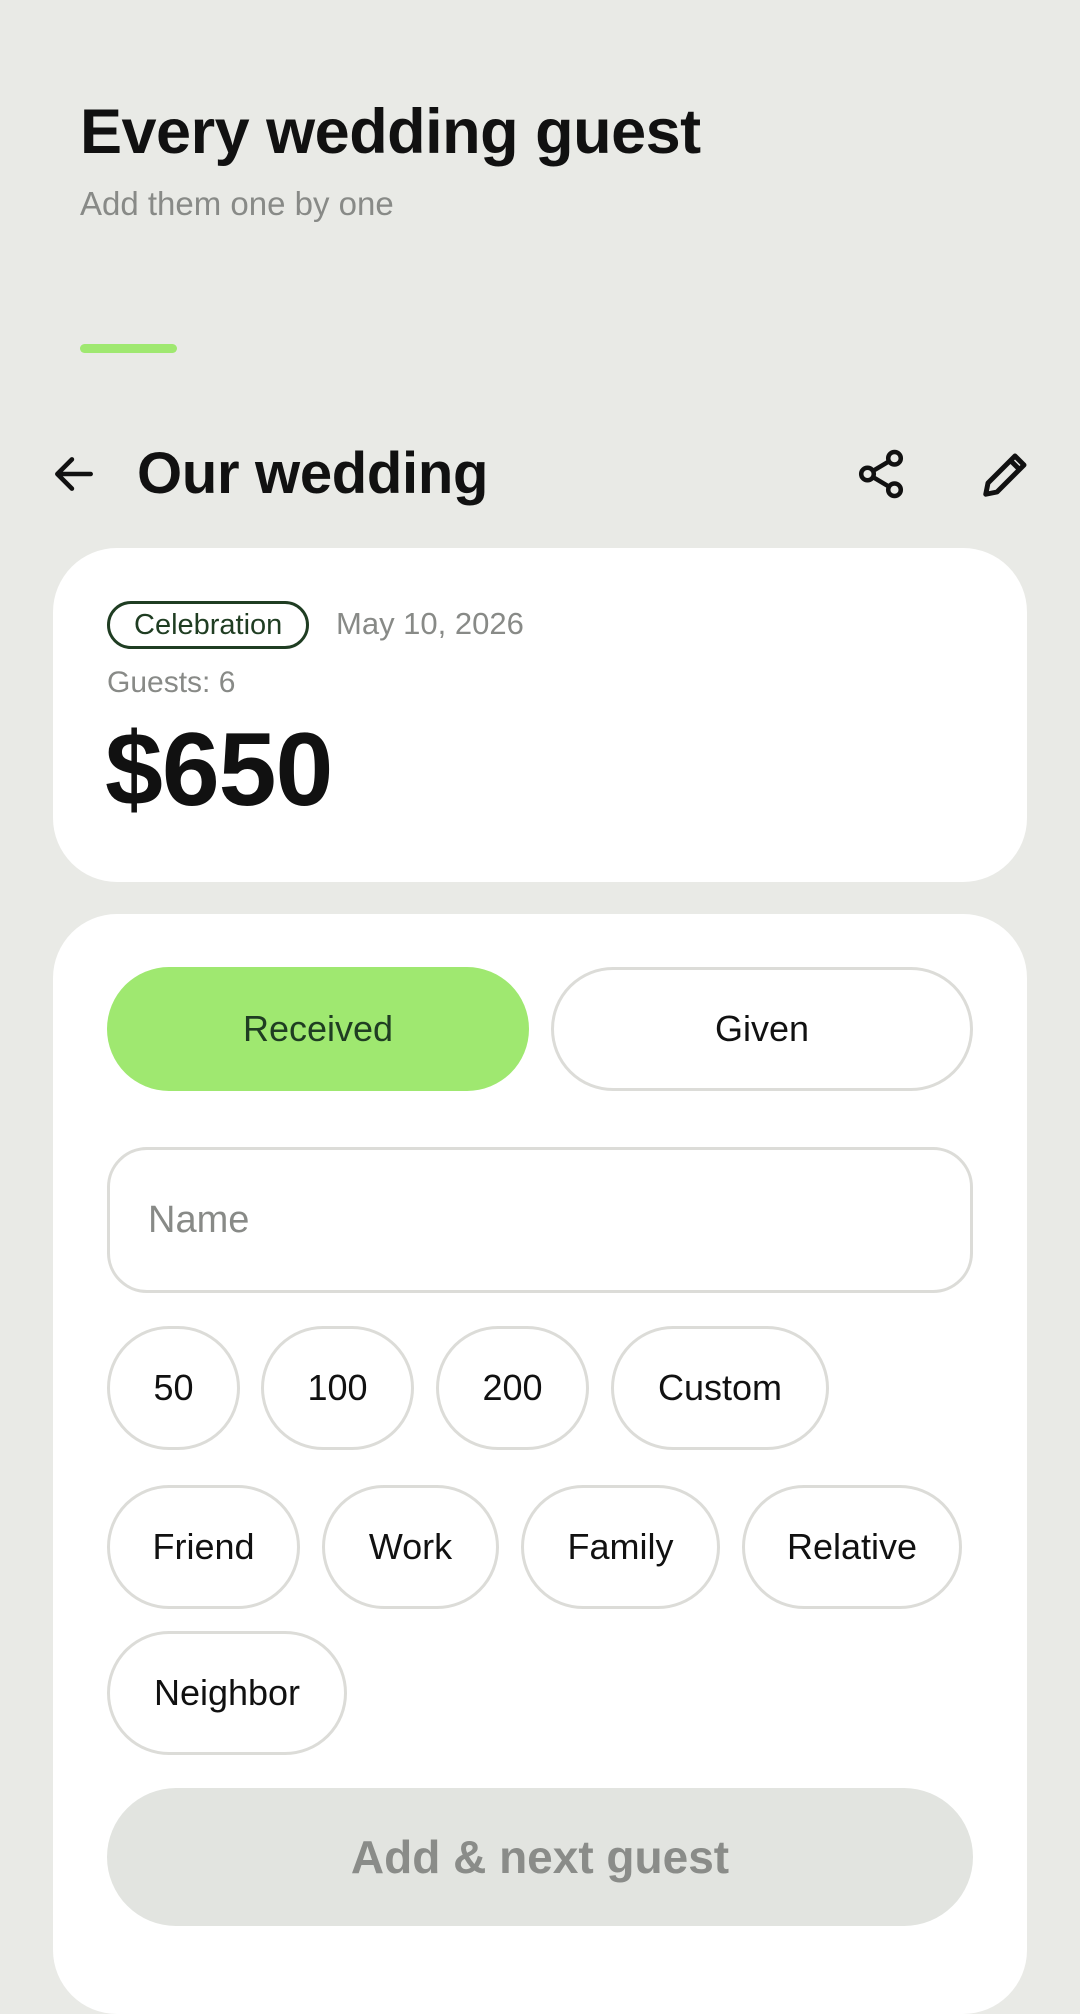  What do you see at coordinates (313, 473) in the screenshot?
I see `event-title: Our wedding` at bounding box center [313, 473].